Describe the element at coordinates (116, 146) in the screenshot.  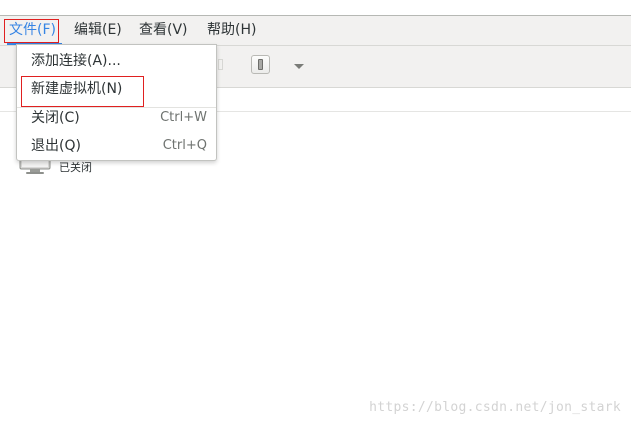
I see `menu-item-quit: 退出(Q) Ctrl+Q` at that location.